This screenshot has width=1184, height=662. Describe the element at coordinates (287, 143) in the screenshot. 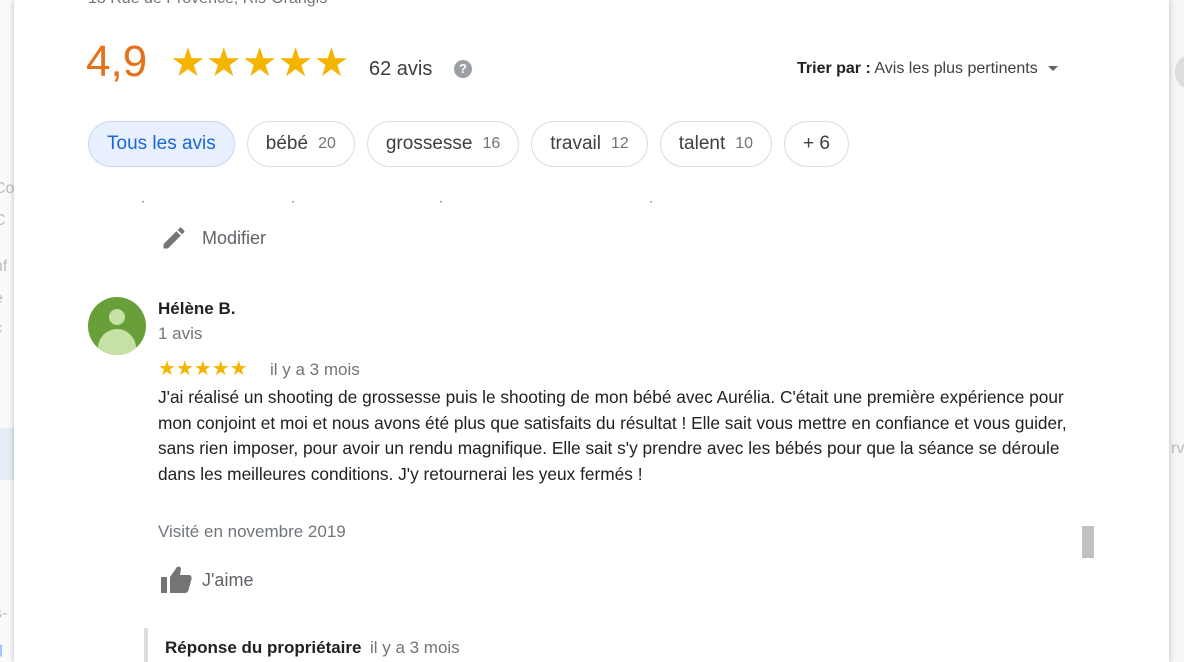

I see `chip-label: bébé` at that location.